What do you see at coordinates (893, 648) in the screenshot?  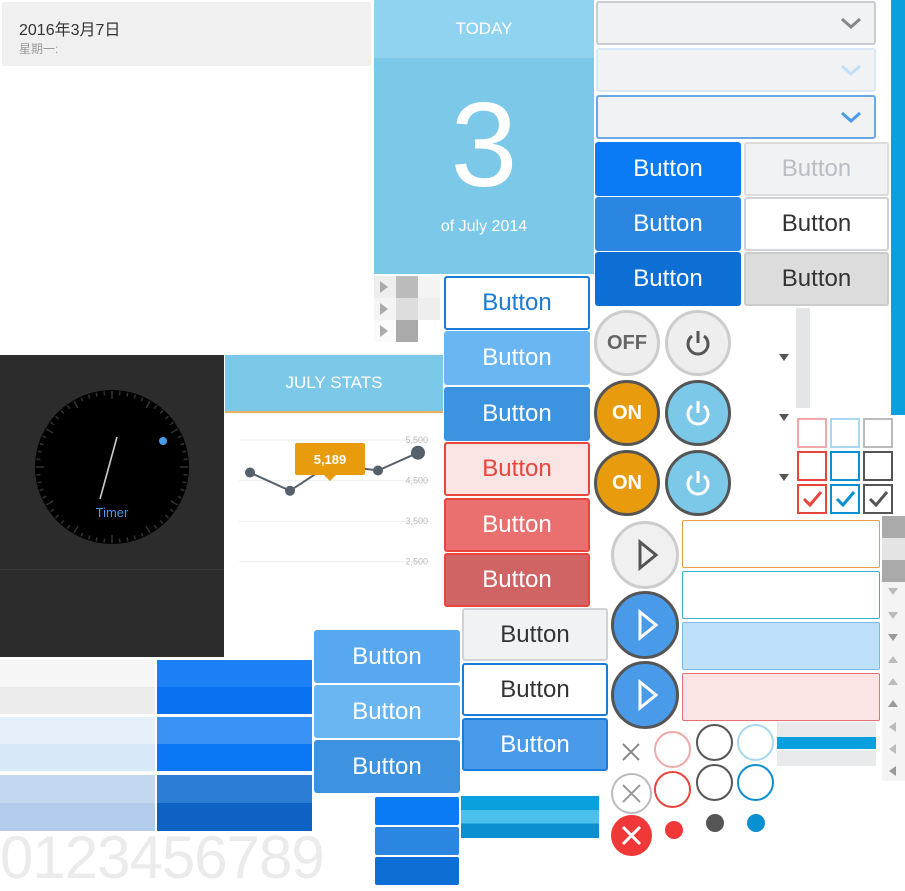 I see `spinner-column` at bounding box center [893, 648].